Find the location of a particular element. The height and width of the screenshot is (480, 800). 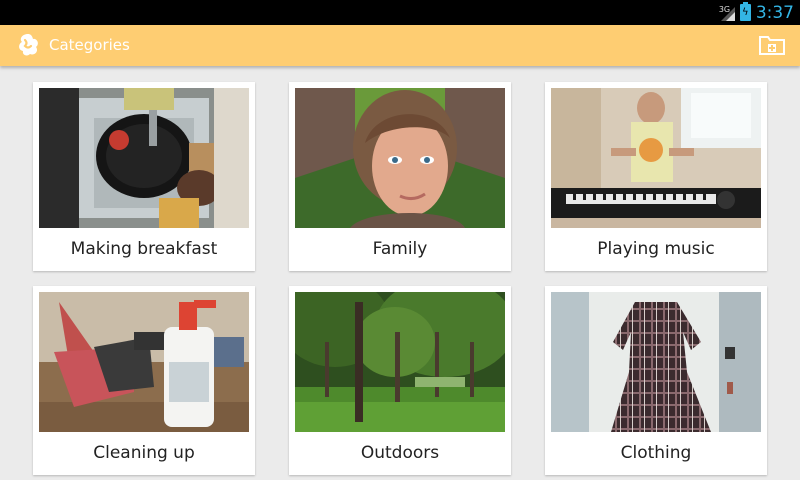

status-icons: 3G ϟ 3:37 is located at coordinates (756, 12).